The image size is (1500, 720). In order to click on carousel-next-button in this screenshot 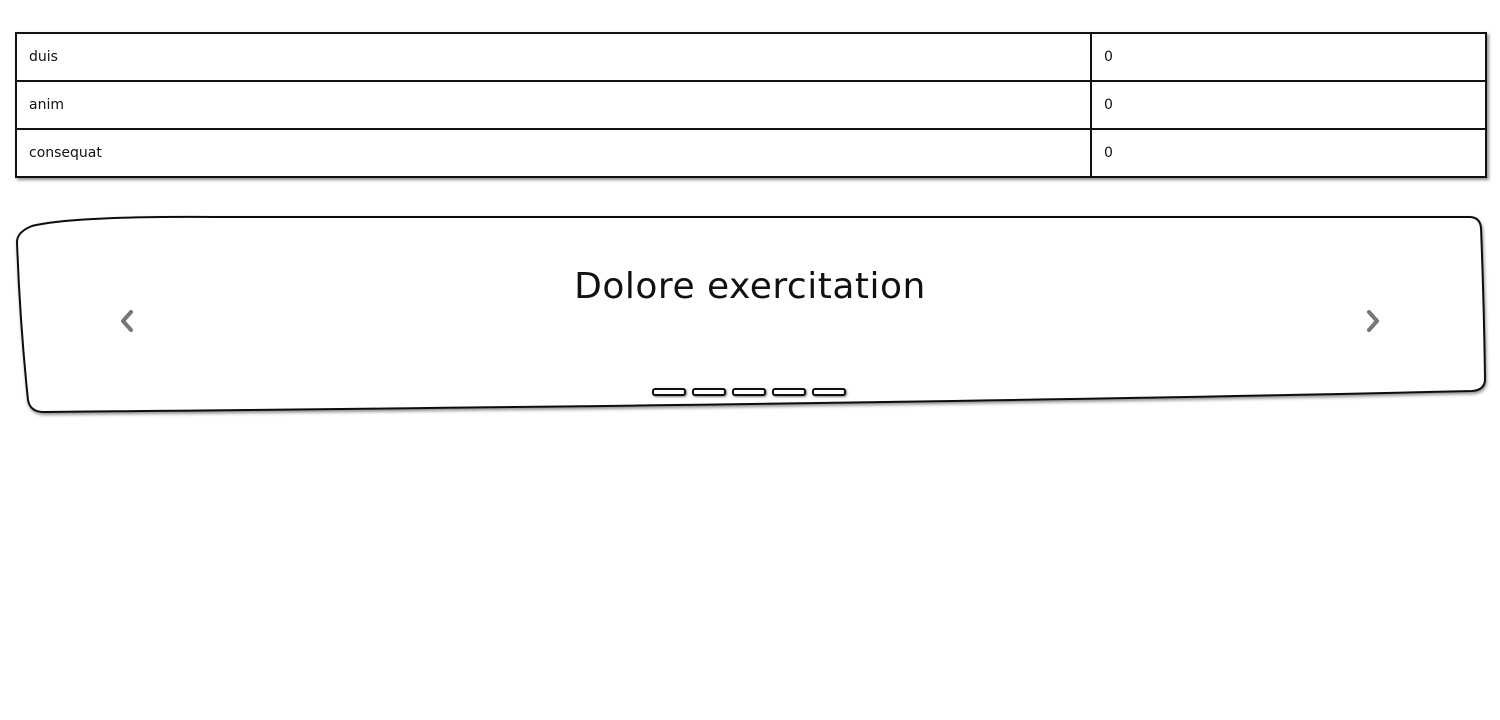, I will do `click(1373, 321)`.